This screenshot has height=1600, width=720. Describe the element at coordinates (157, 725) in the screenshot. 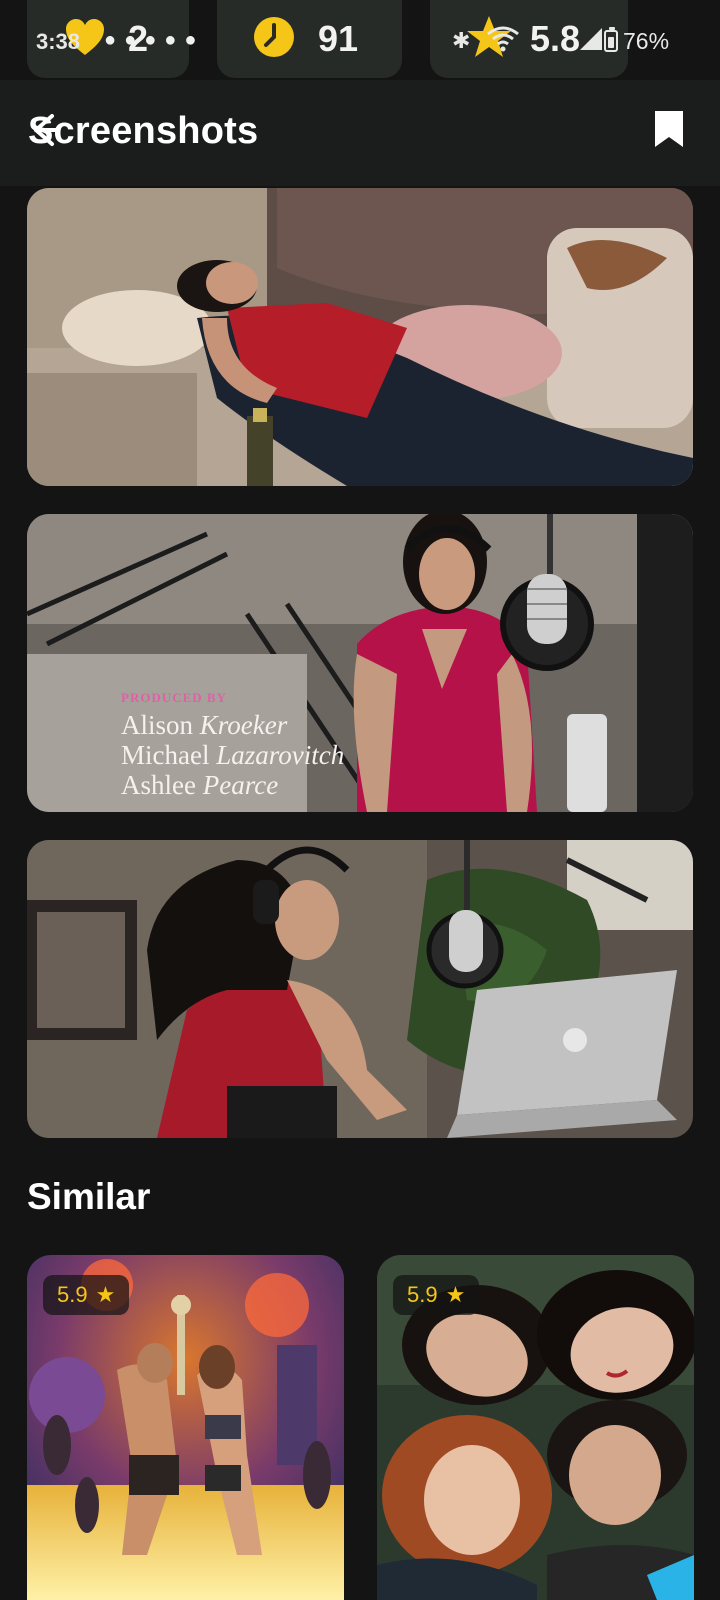

I see `credit-first-name: Alison` at that location.